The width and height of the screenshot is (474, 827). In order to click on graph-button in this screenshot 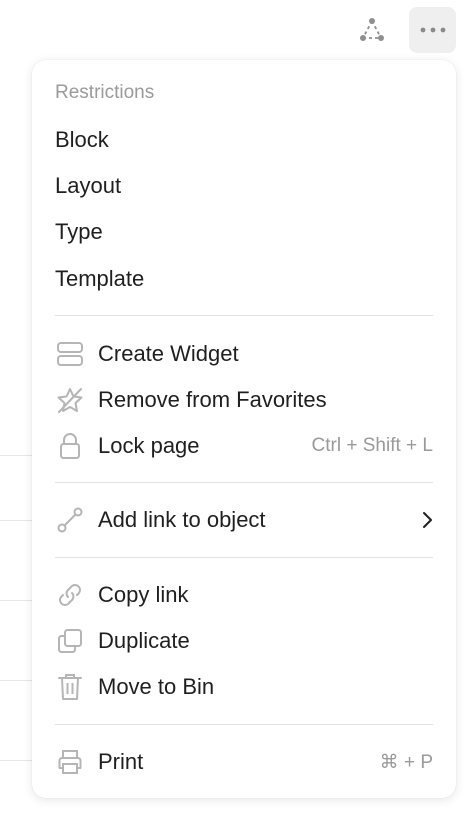, I will do `click(372, 30)`.